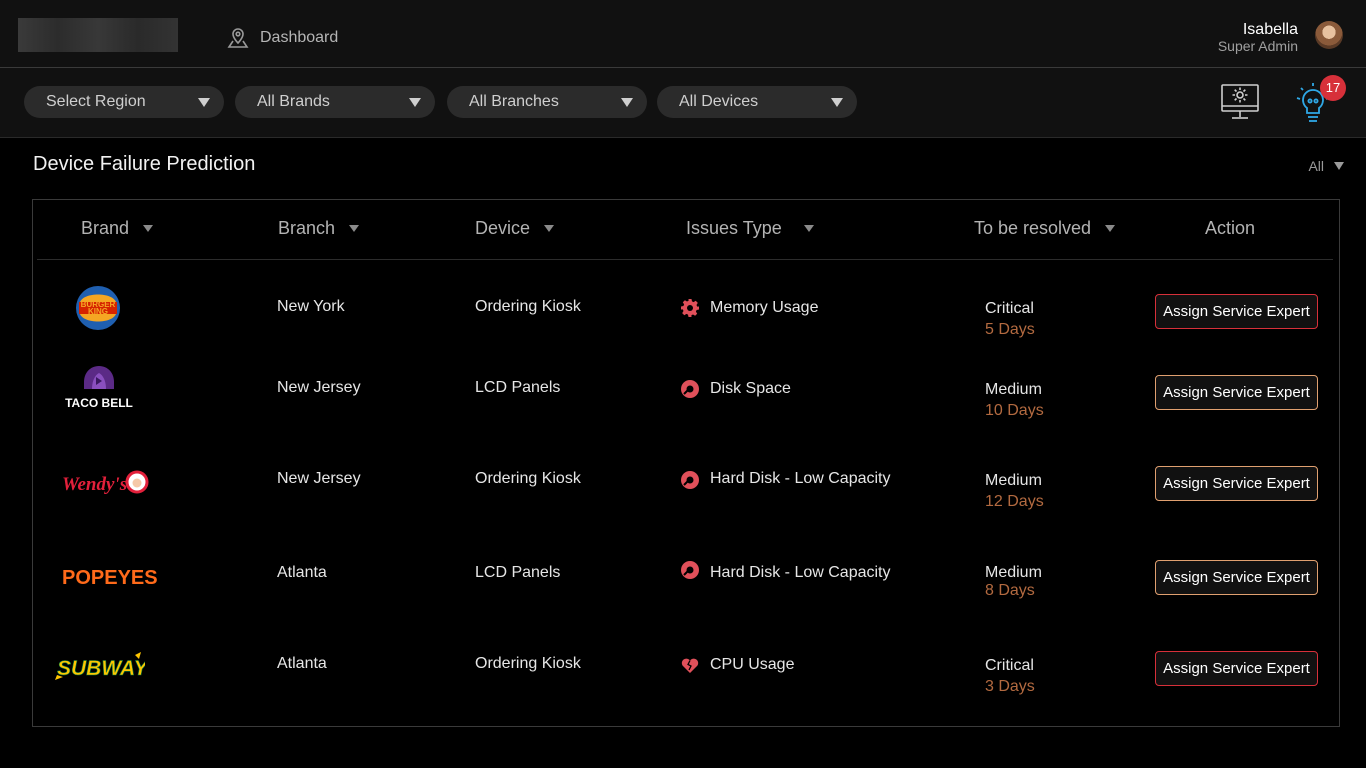 The image size is (1366, 768). Describe the element at coordinates (503, 228) in the screenshot. I see `column-header-device-label: Device` at that location.